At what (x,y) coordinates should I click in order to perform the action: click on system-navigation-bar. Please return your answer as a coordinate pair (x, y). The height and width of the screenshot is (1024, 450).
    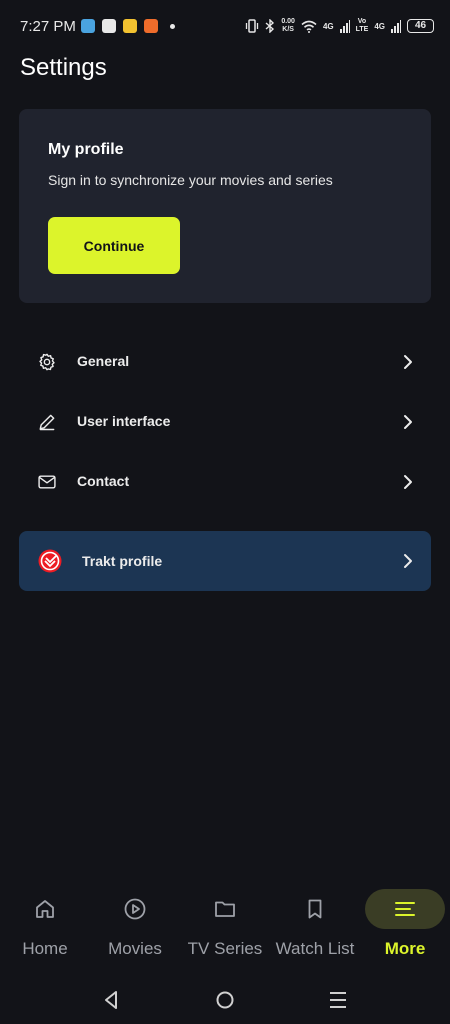
    Looking at the image, I should click on (225, 999).